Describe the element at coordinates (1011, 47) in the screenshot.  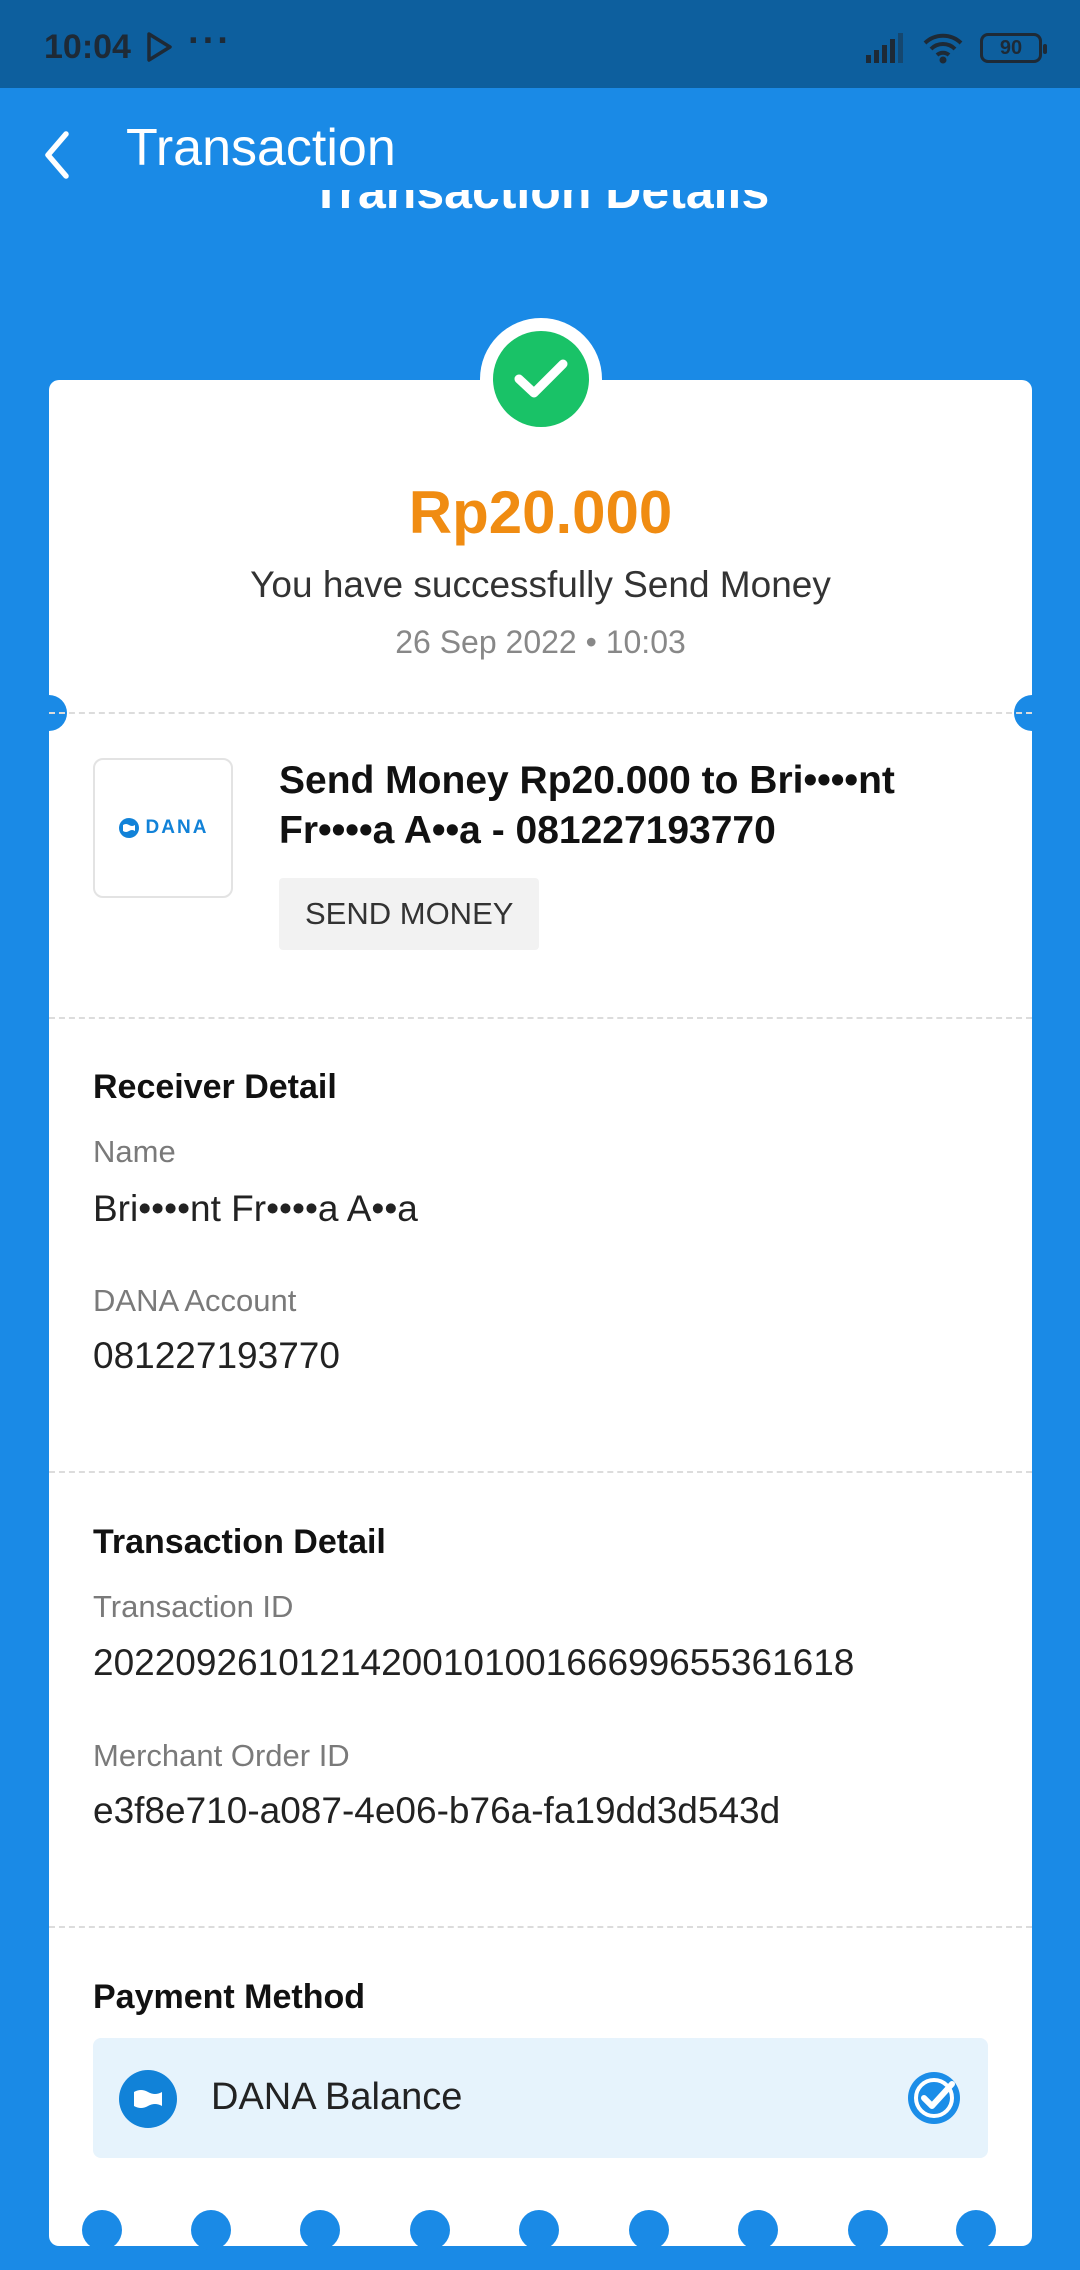
I see `battery-level: 90` at that location.